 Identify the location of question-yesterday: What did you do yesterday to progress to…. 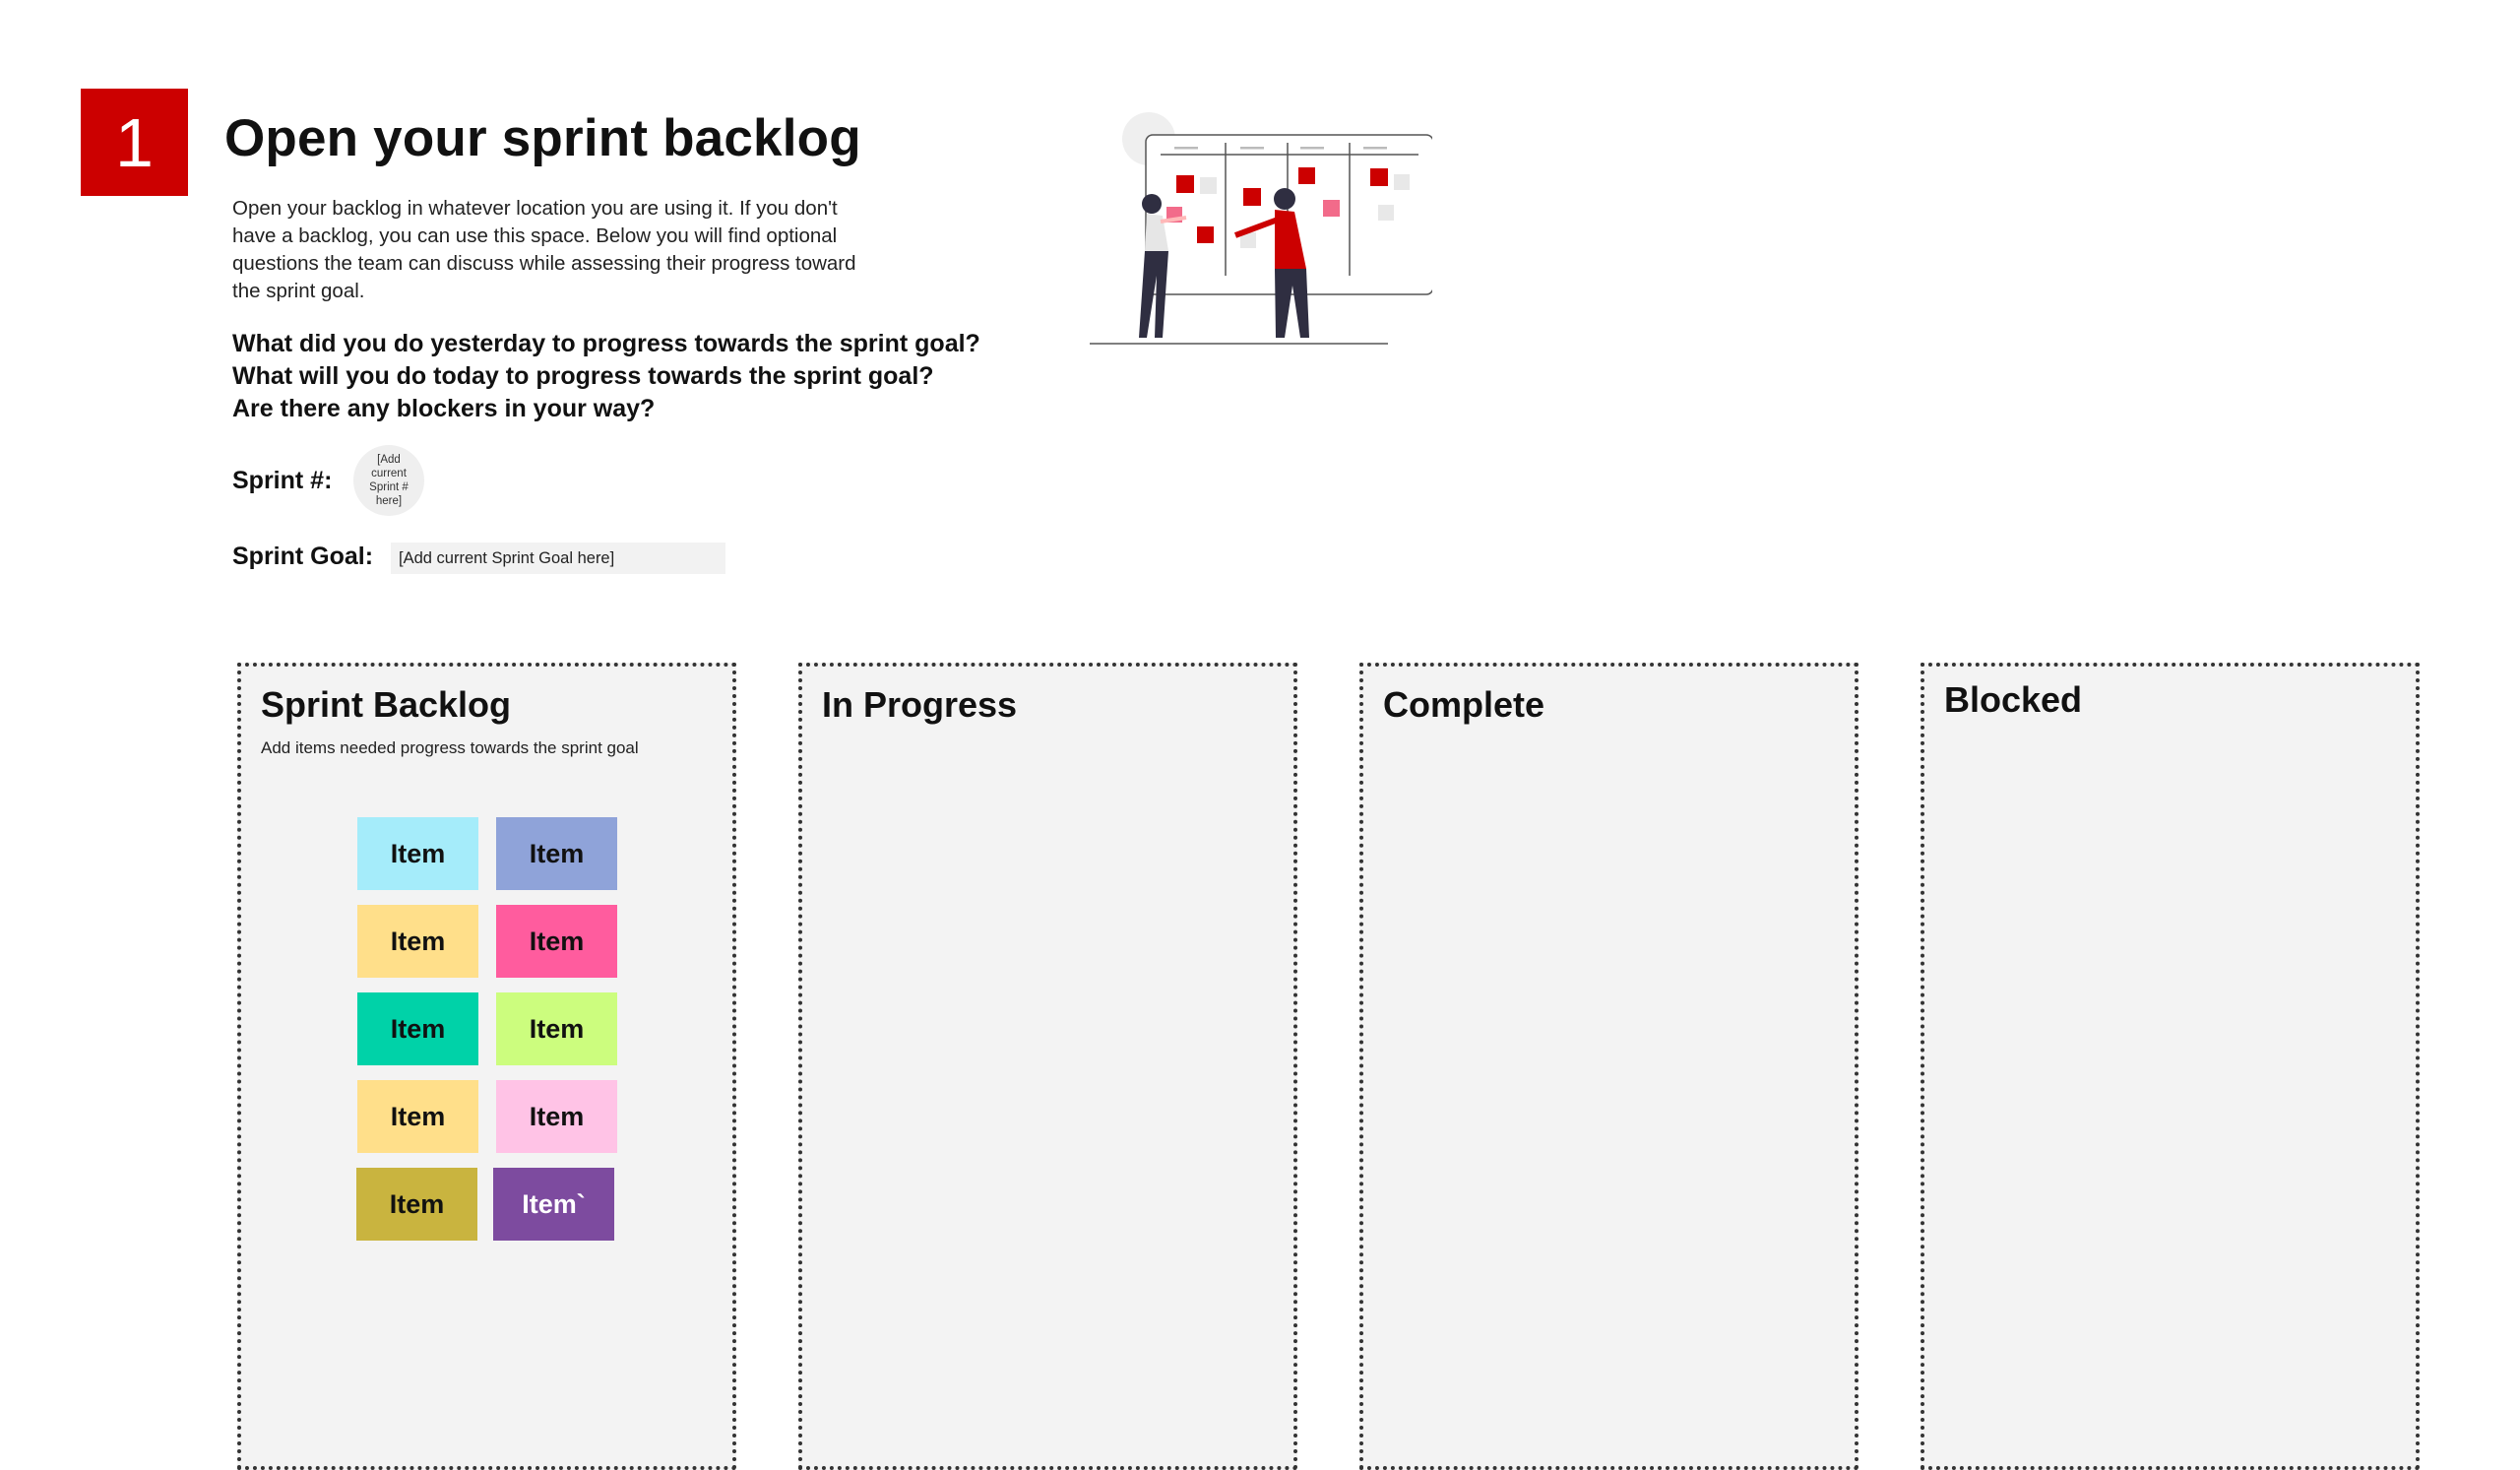
(606, 343).